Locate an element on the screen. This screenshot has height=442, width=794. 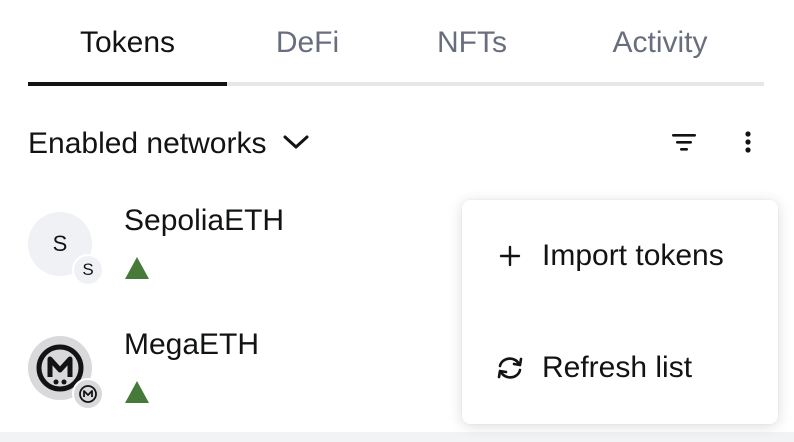
import-tokens-menu-item: Import tokens is located at coordinates (620, 256).